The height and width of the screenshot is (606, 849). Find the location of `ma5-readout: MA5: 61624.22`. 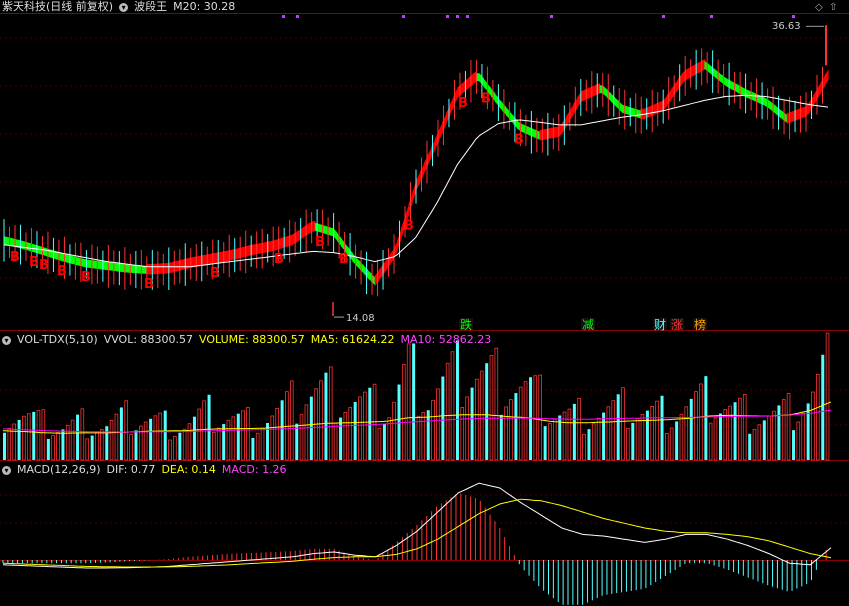

ma5-readout: MA5: 61624.22 is located at coordinates (352, 339).